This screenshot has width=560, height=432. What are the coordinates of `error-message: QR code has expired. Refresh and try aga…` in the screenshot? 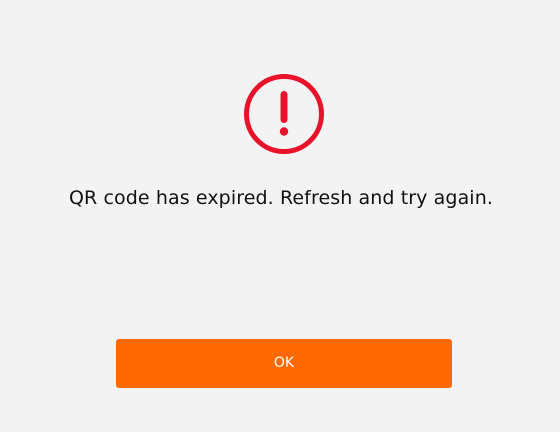 It's located at (281, 198).